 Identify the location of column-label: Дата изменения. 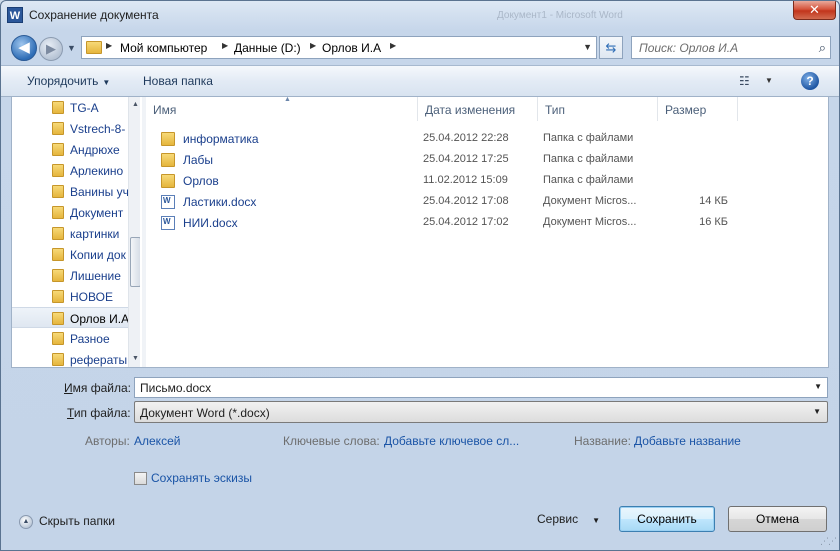
(470, 110).